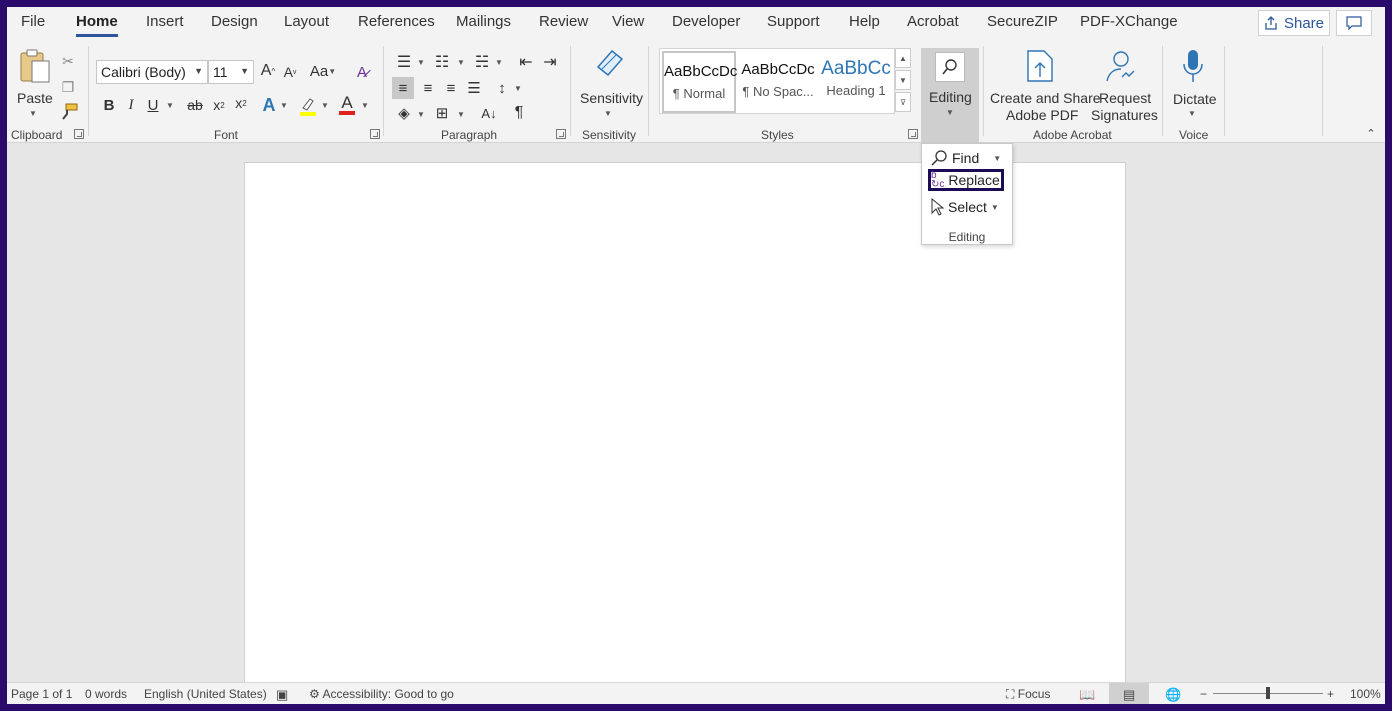 This screenshot has height=711, width=1392. Describe the element at coordinates (1195, 99) in the screenshot. I see `dictate-label: Dictate` at that location.